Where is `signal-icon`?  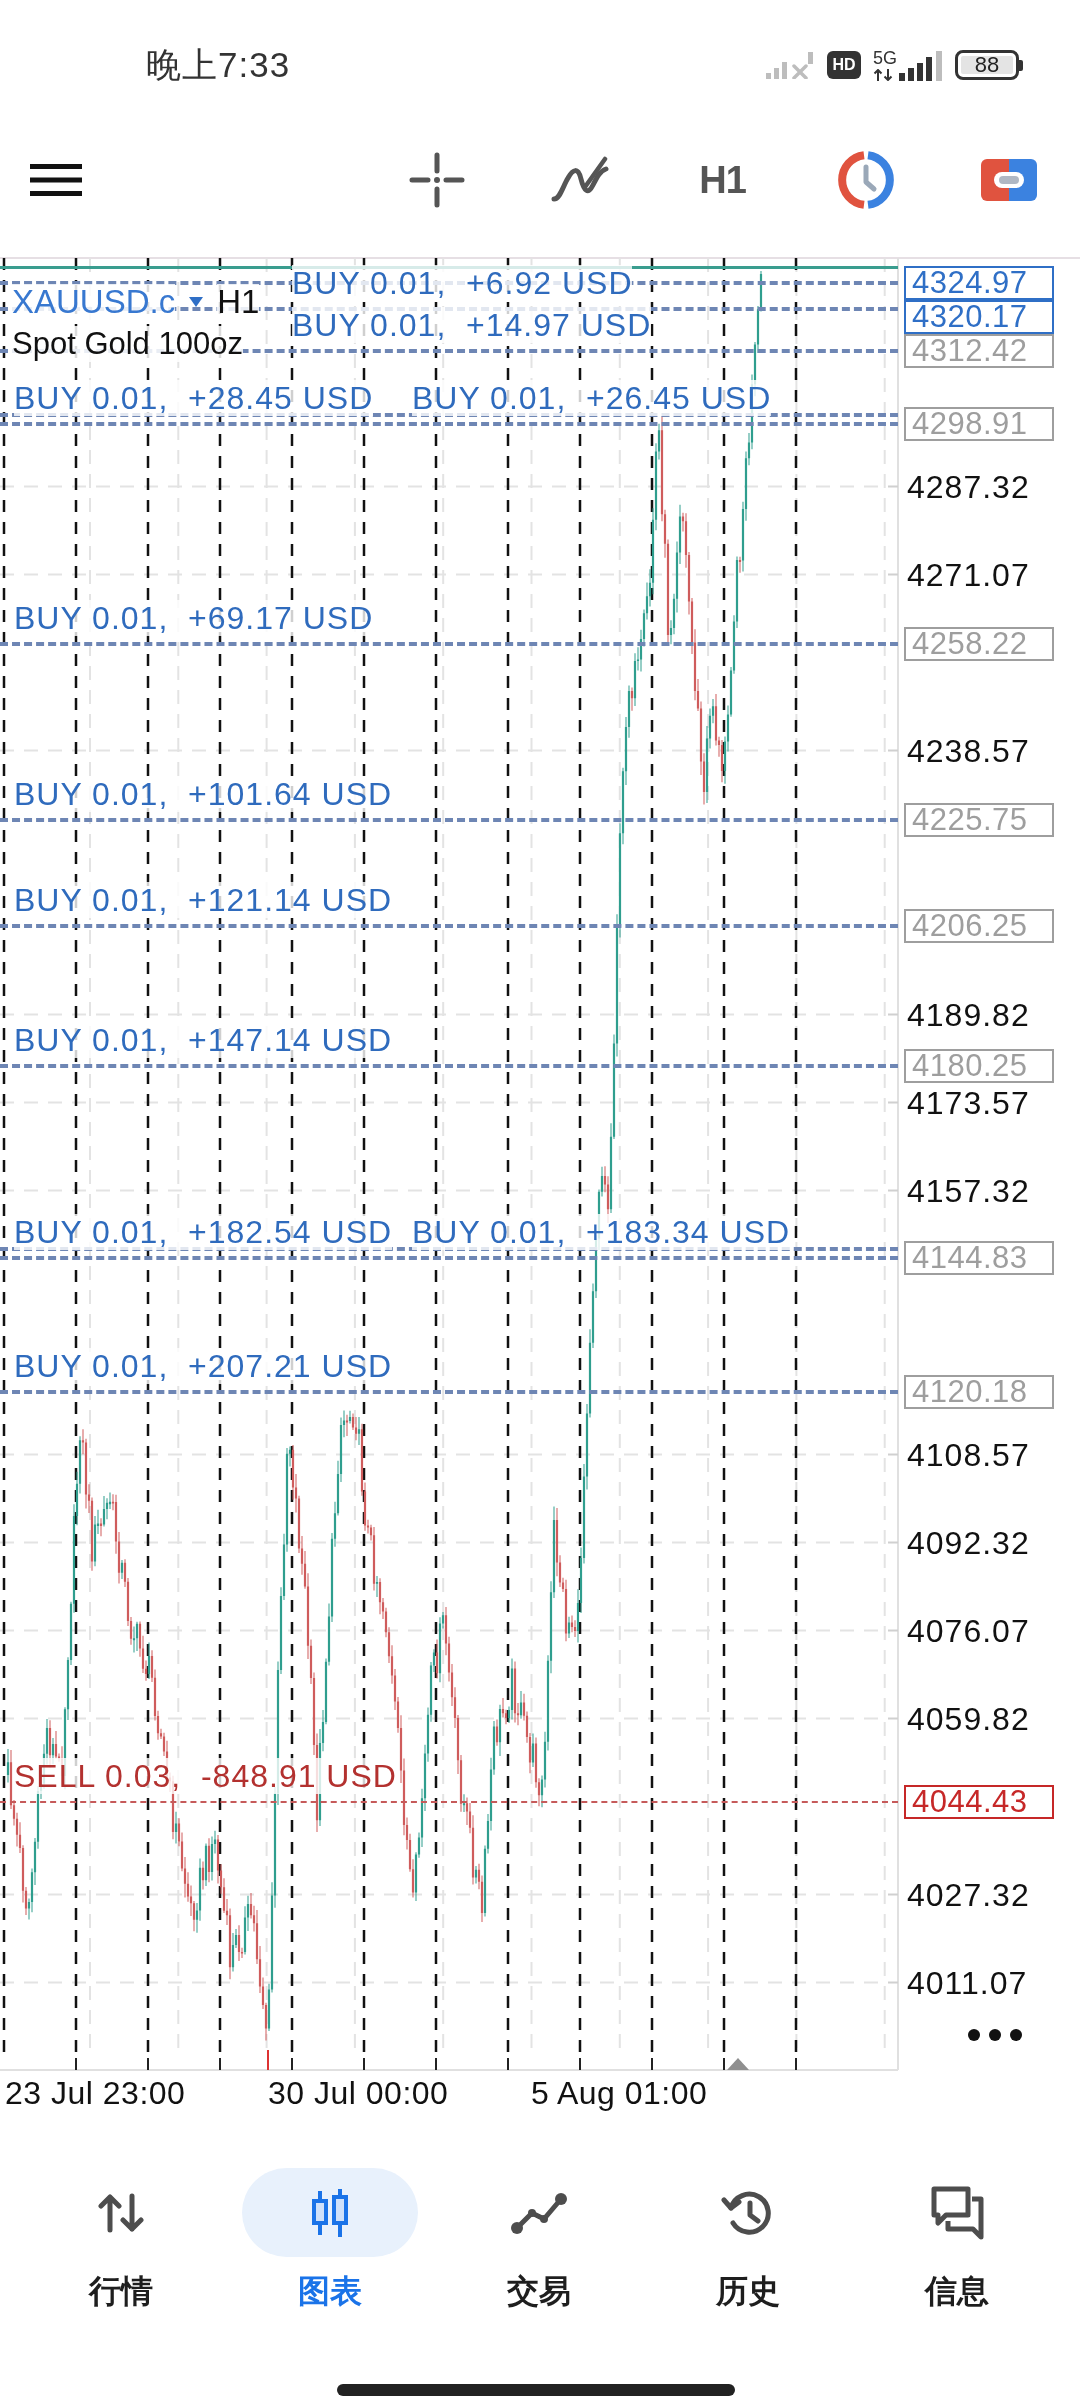 signal-icon is located at coordinates (921, 66).